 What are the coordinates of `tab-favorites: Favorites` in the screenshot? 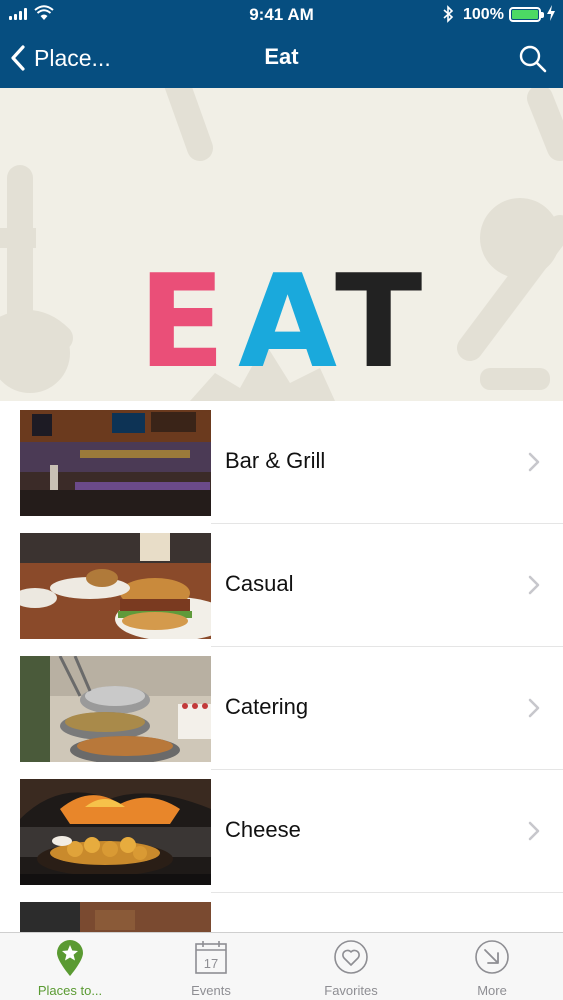 It's located at (351, 966).